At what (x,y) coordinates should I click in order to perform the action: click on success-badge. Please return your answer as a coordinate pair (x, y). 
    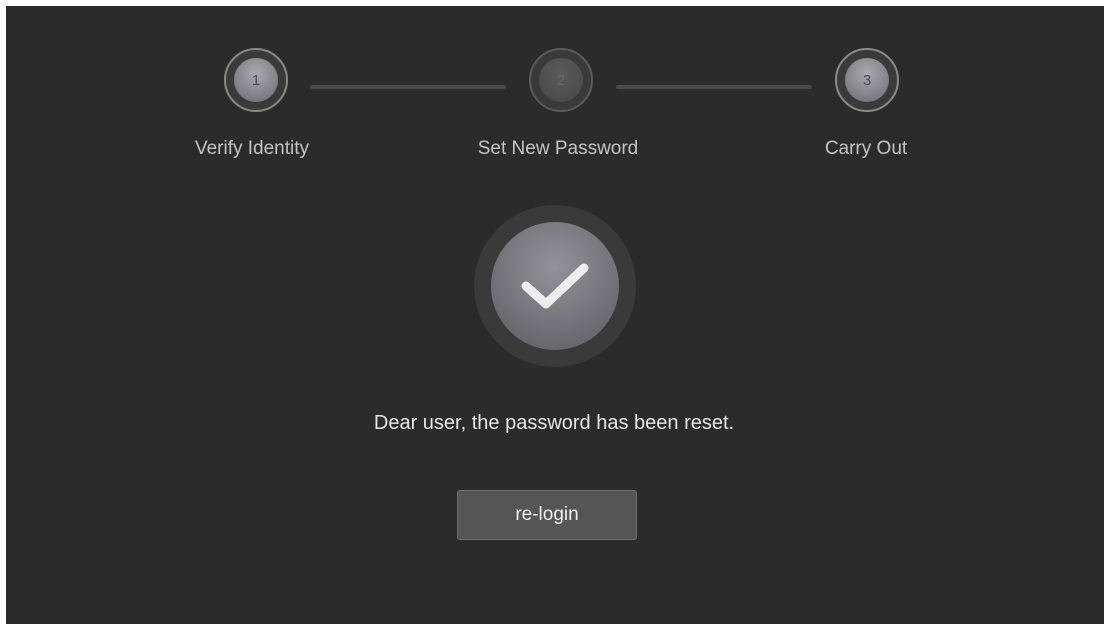
    Looking at the image, I should click on (555, 286).